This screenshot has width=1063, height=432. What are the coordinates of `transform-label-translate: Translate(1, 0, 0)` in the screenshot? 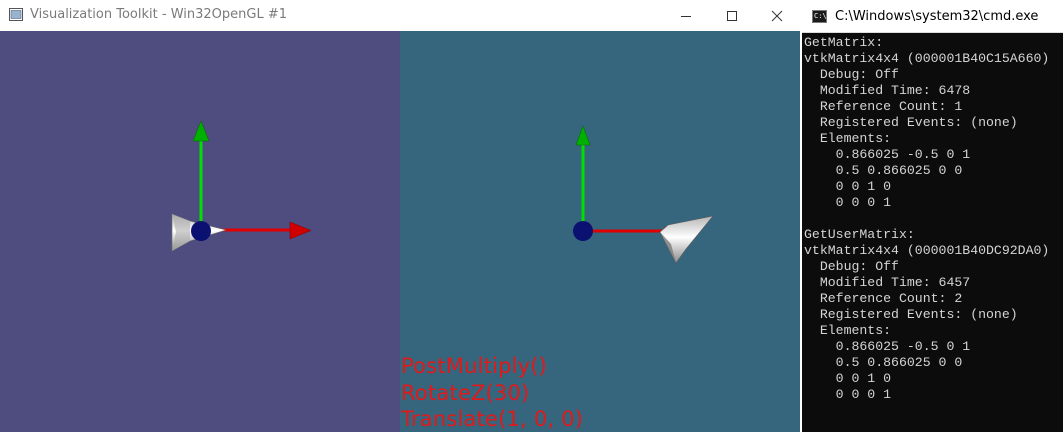 It's located at (492, 419).